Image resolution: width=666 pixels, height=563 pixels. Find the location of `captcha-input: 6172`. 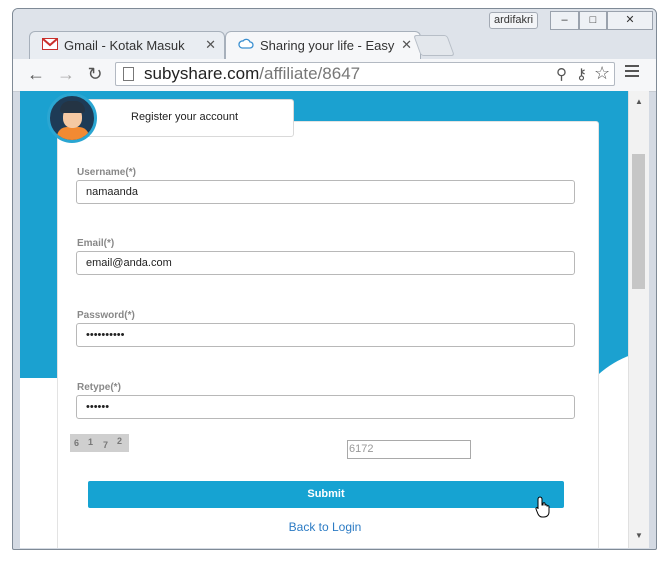

captcha-input: 6172 is located at coordinates (409, 449).